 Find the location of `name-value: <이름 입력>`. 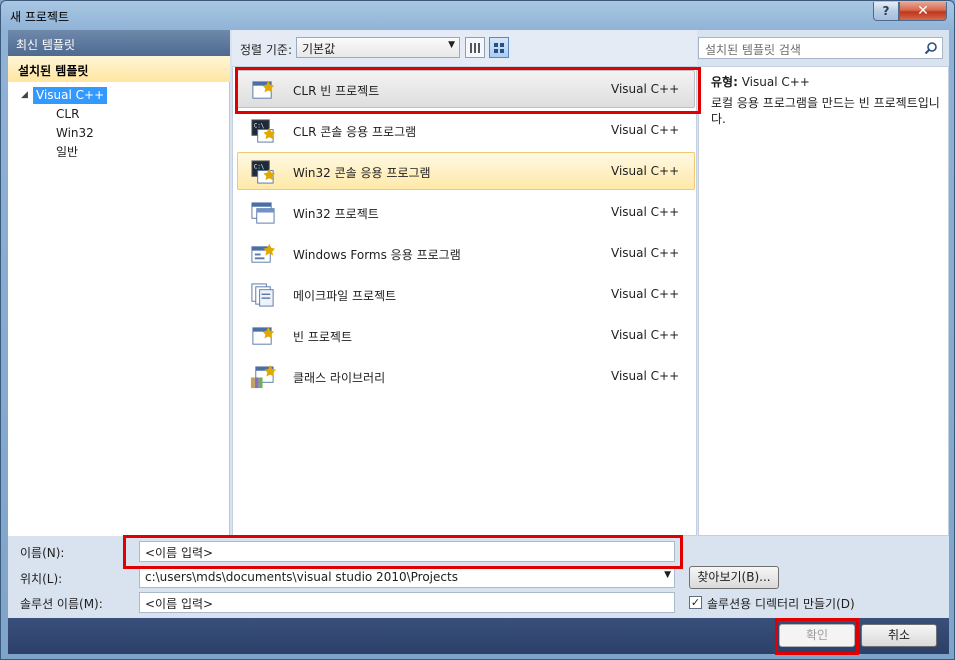

name-value: <이름 입력> is located at coordinates (179, 553).